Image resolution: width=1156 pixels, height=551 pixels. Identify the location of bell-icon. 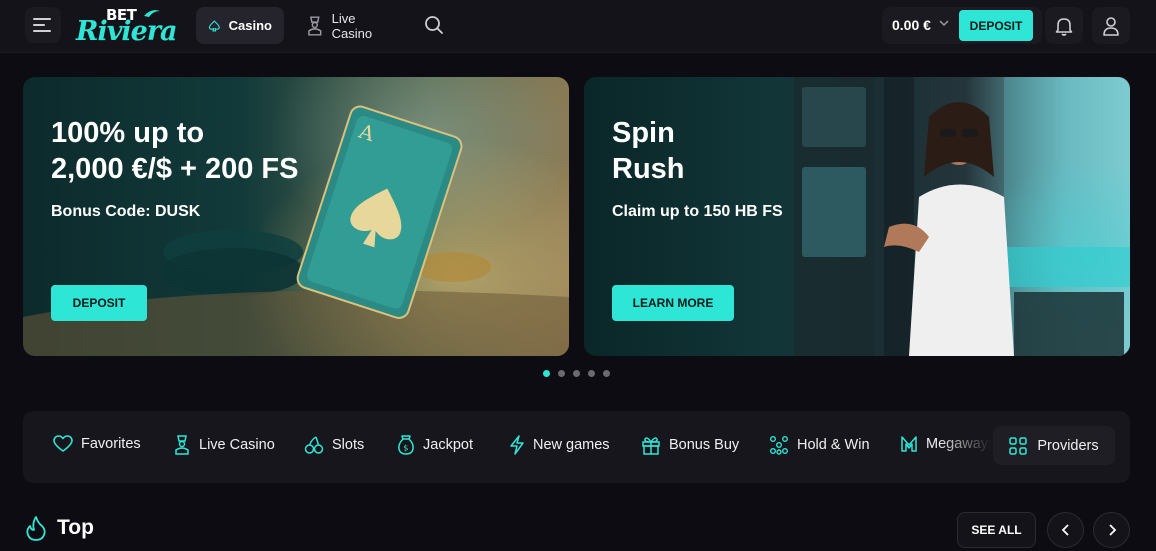
(1064, 26).